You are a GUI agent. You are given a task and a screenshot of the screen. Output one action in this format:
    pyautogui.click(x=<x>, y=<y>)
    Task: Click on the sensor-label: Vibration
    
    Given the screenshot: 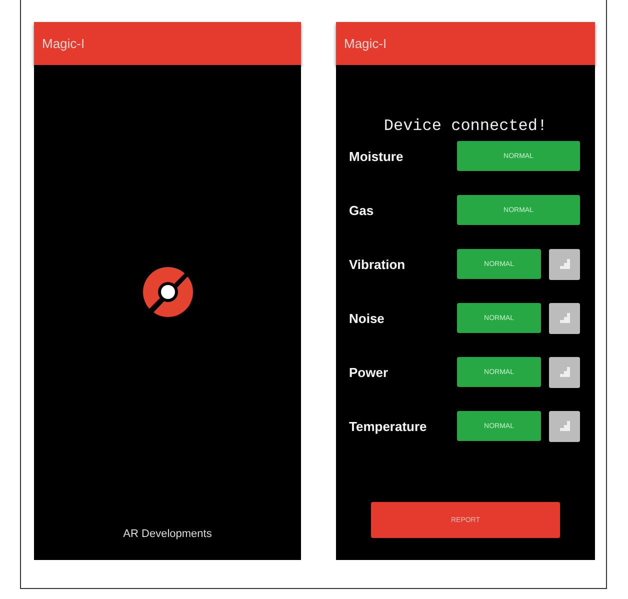 What is the action you would take?
    pyautogui.click(x=377, y=264)
    